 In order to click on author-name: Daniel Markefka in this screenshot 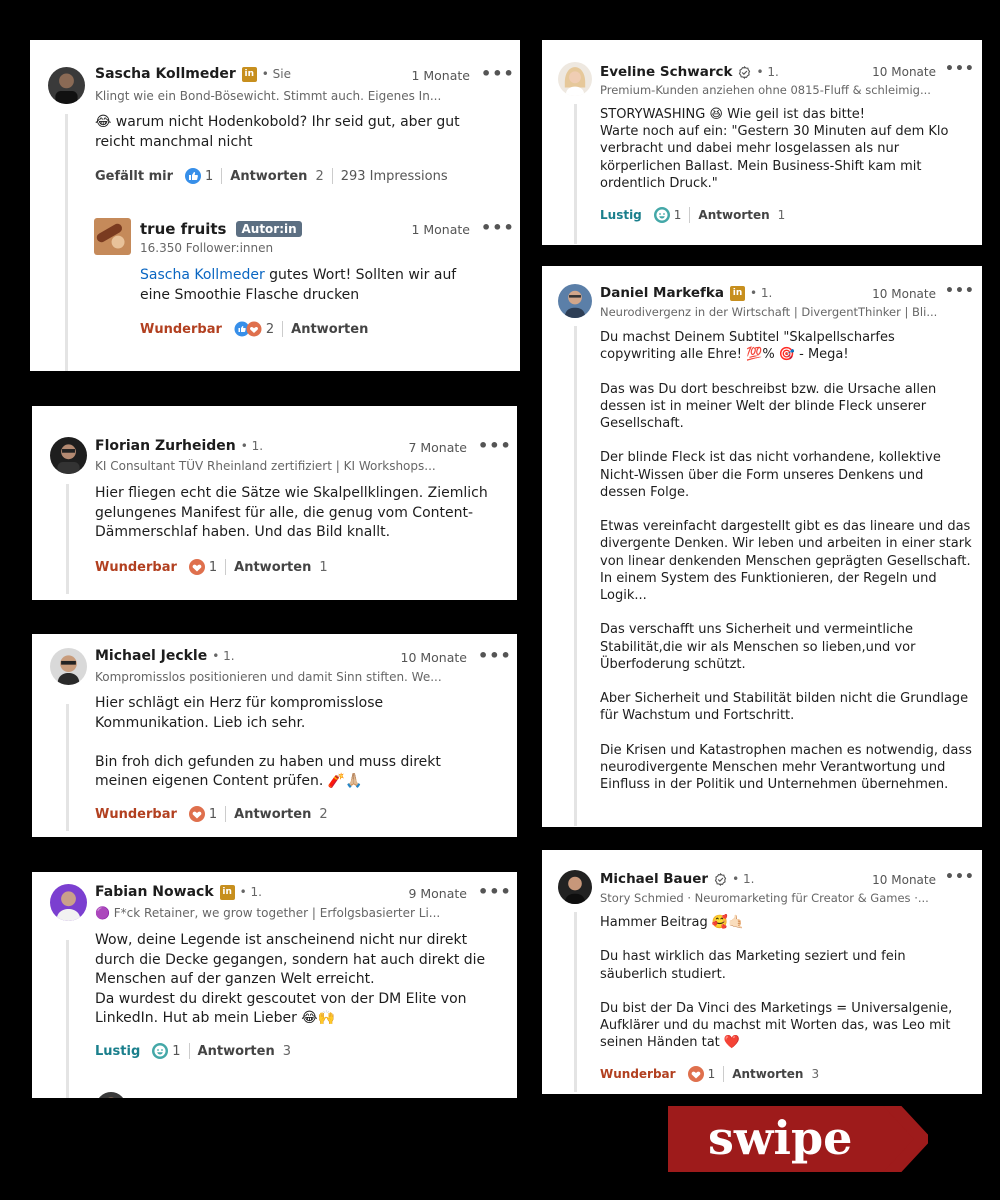, I will do `click(662, 293)`.